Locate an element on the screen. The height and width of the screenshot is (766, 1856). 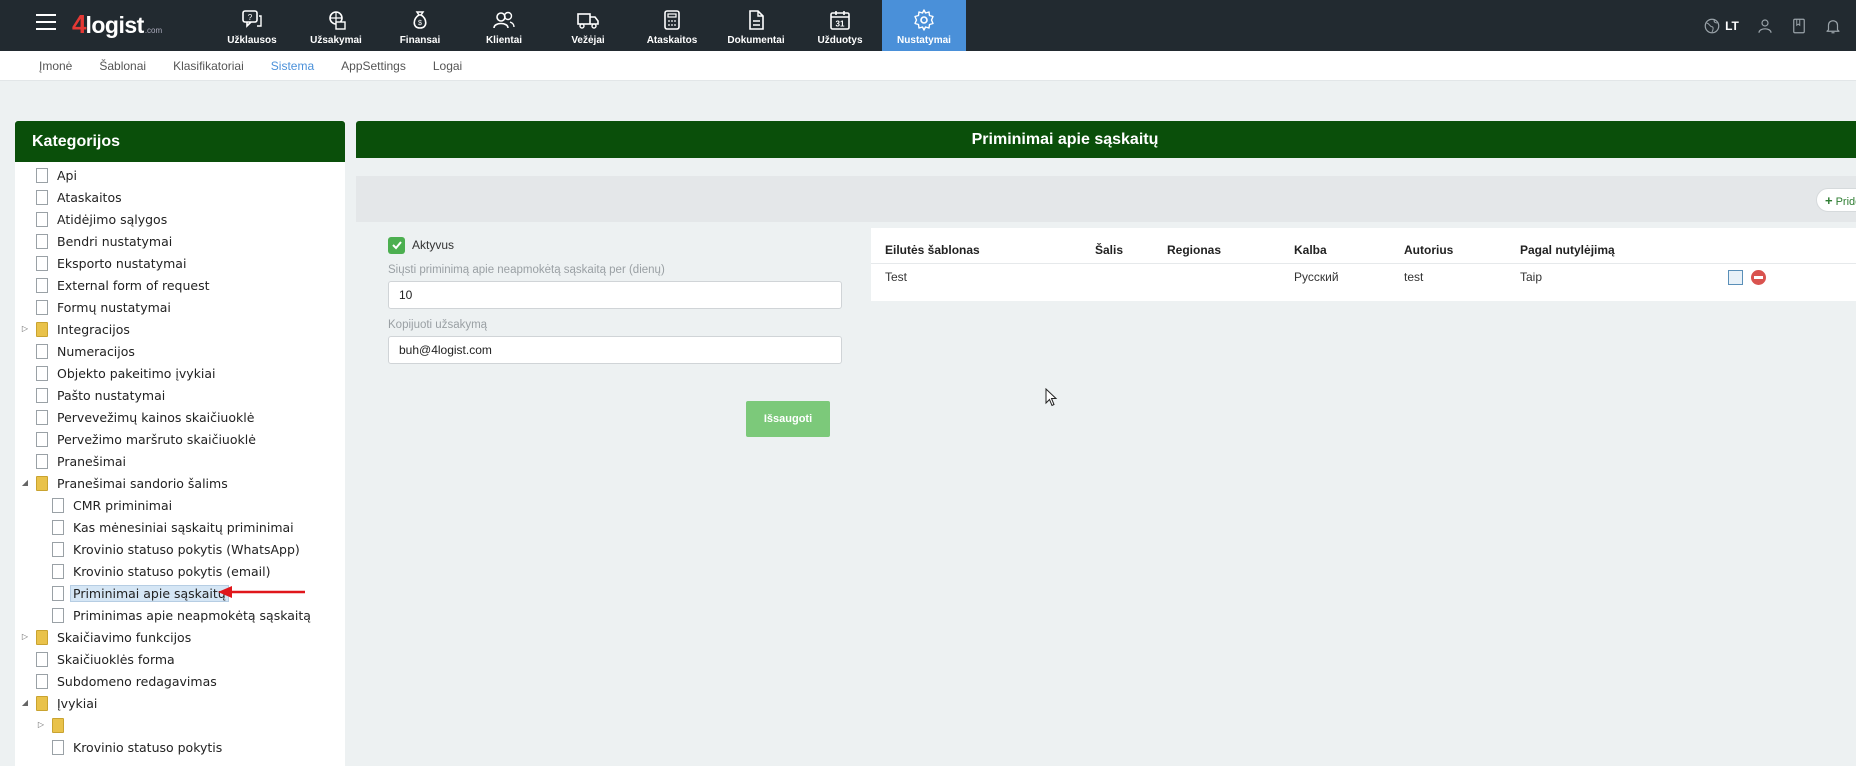
tree-item: Ataskaitos is located at coordinates (180, 197).